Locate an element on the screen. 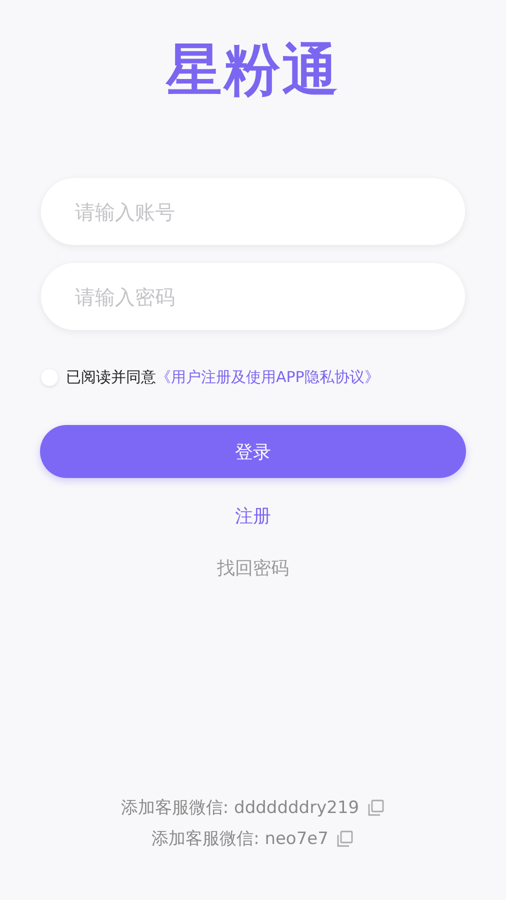 Image resolution: width=506 pixels, height=900 pixels. login-button: 登录 is located at coordinates (253, 451).